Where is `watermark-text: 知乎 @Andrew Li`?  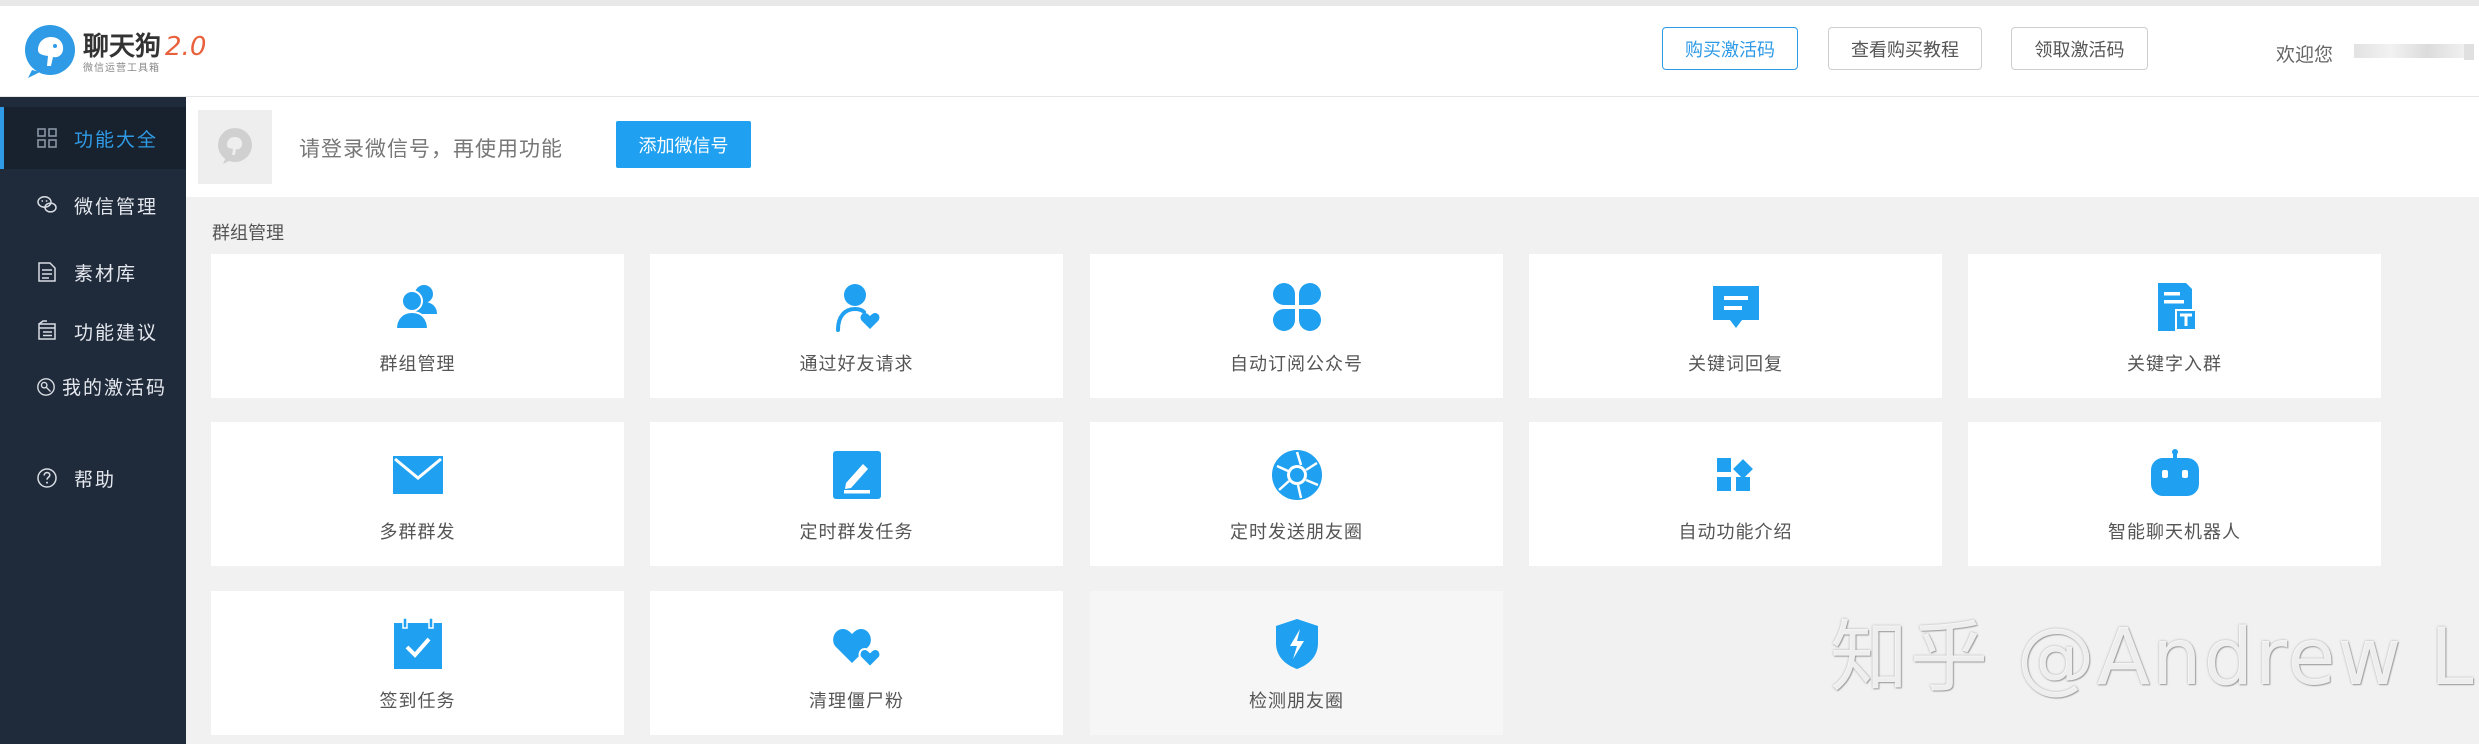 watermark-text: 知乎 @Andrew Li is located at coordinates (2154, 658).